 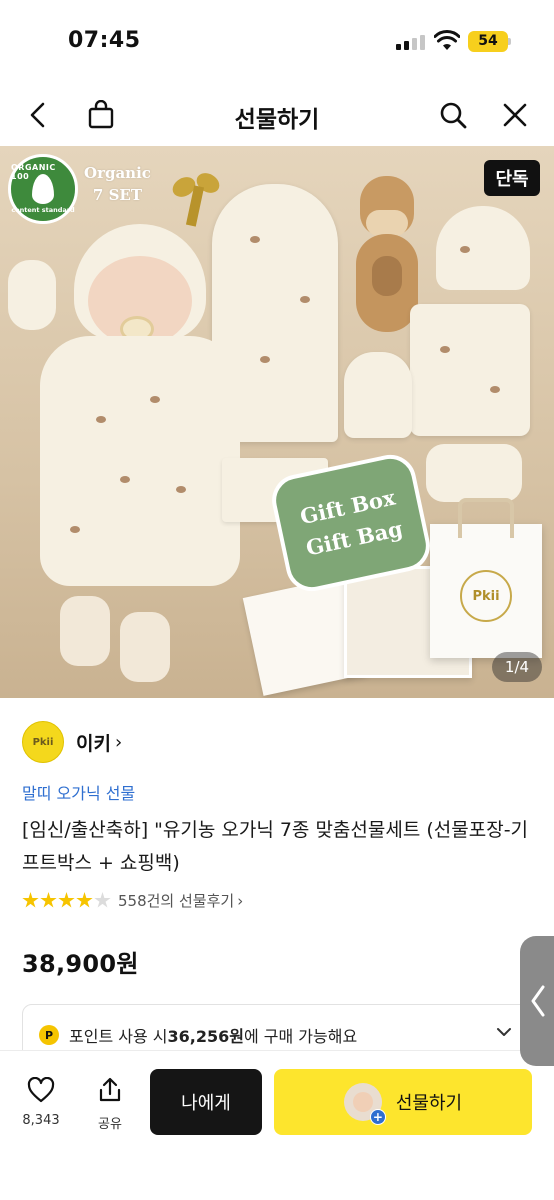 What do you see at coordinates (453, 115) in the screenshot?
I see `search-icon` at bounding box center [453, 115].